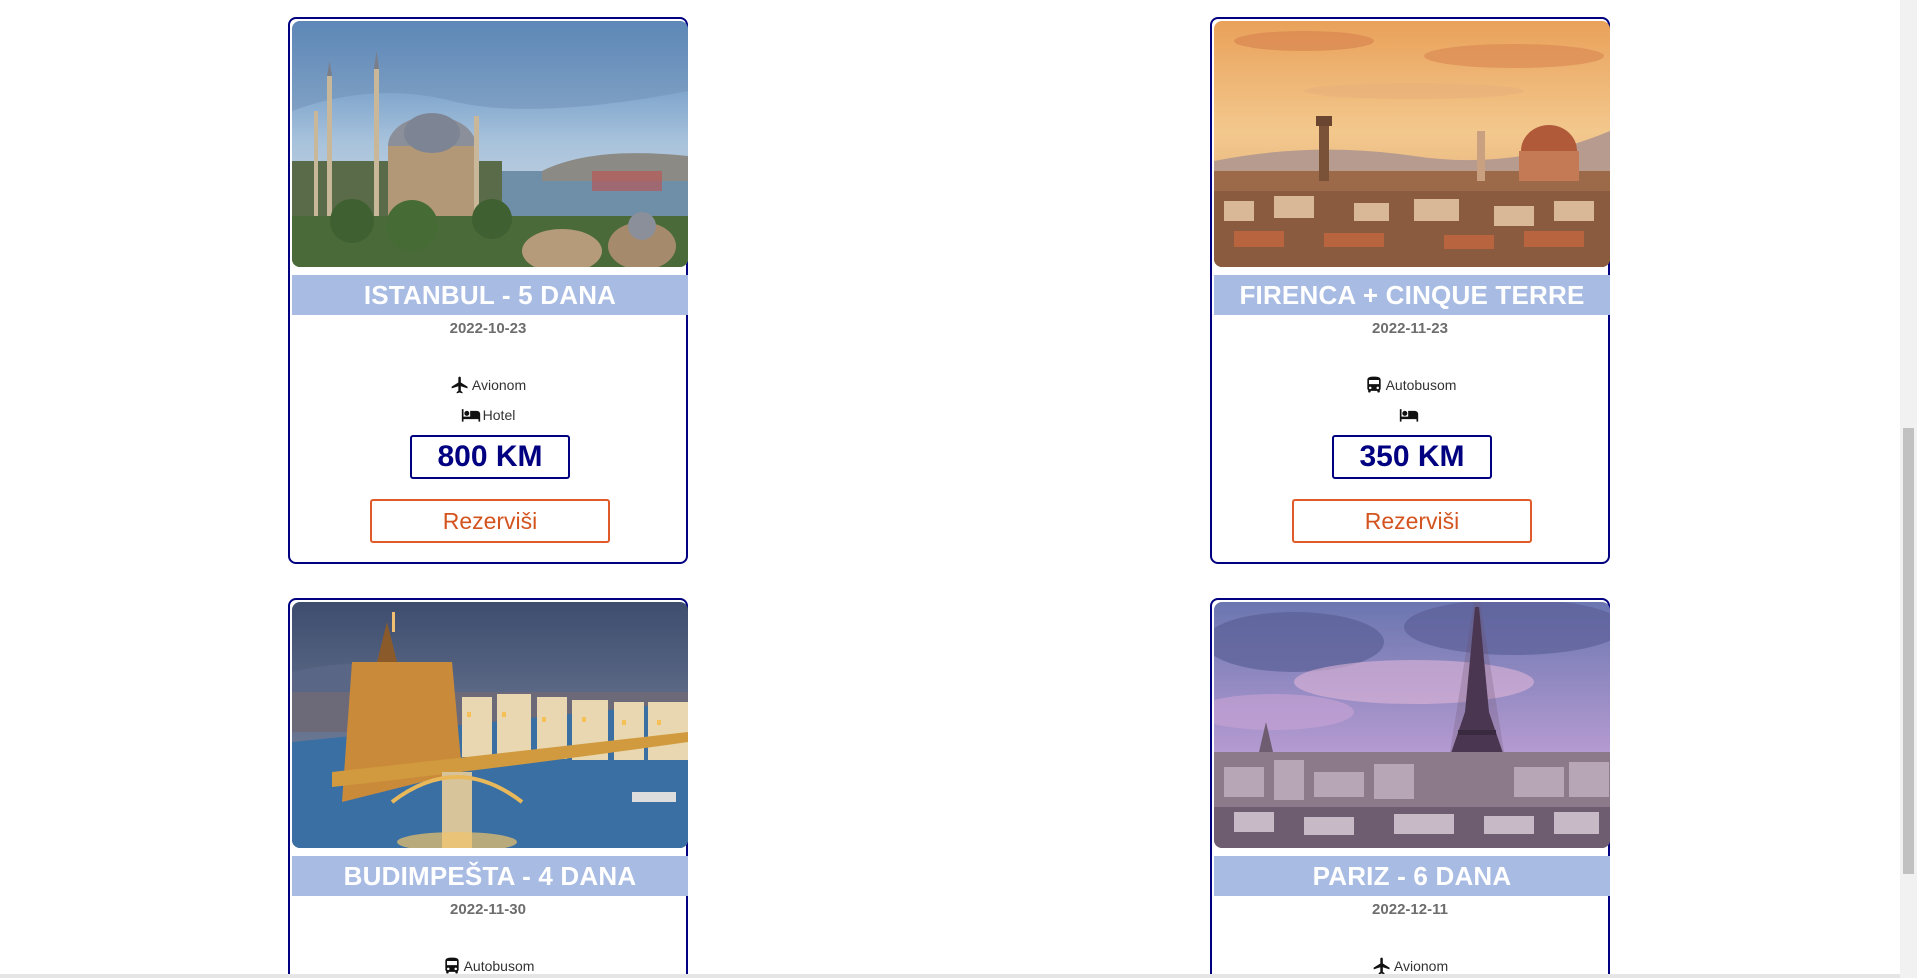  I want to click on vertical-scrollbar, so click(1908, 489).